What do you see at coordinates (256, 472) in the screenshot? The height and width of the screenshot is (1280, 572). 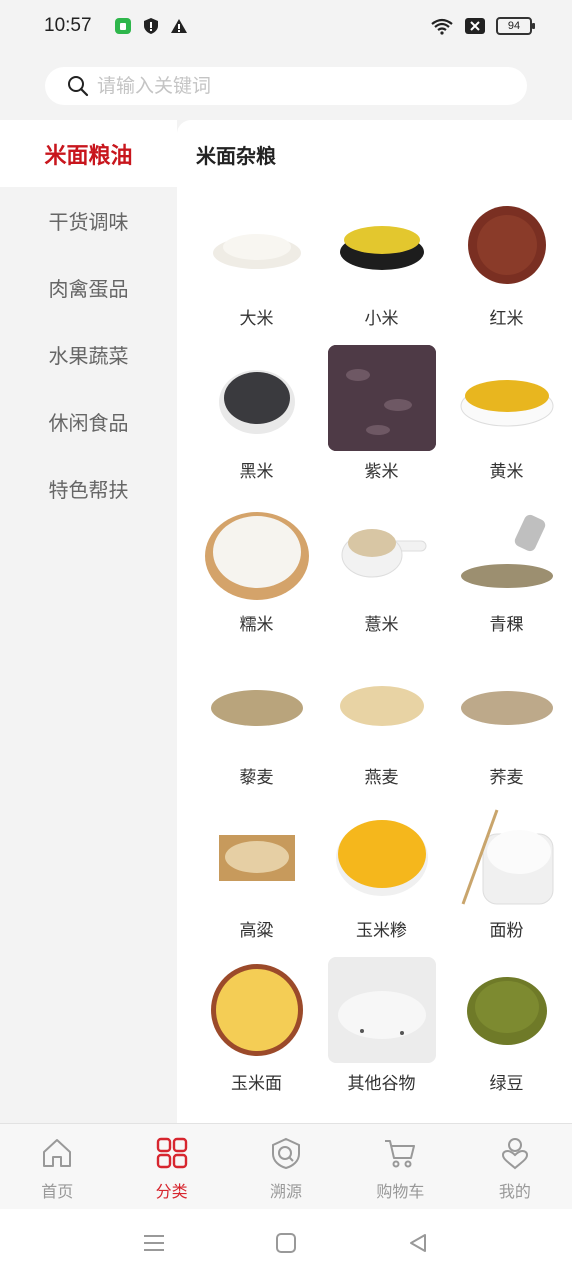 I see `product-name: 黑米` at bounding box center [256, 472].